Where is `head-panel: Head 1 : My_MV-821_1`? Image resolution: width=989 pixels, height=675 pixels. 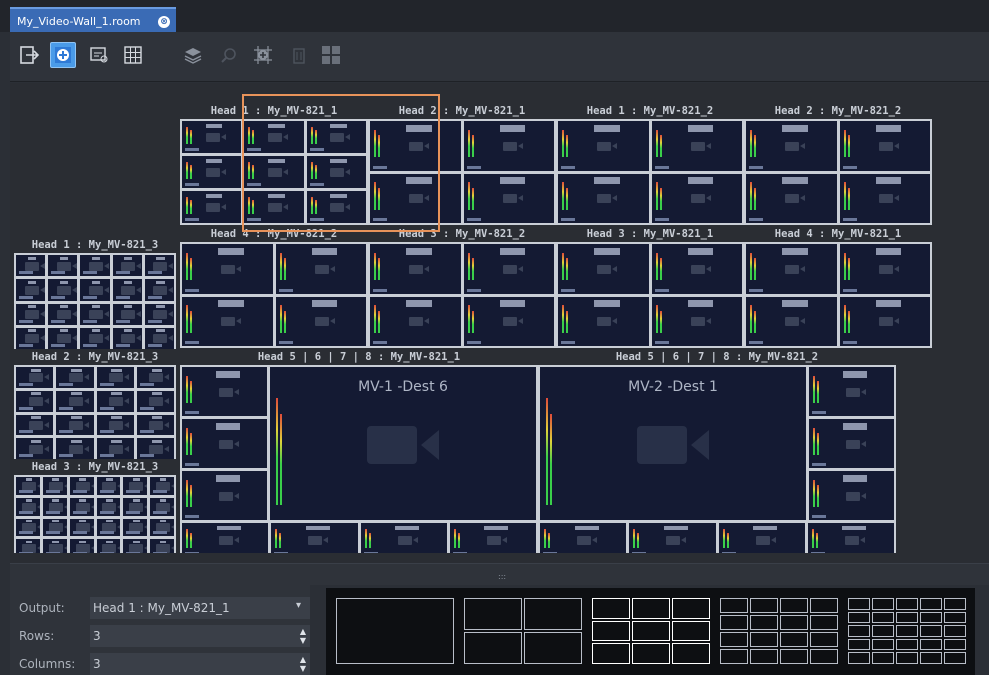 head-panel: Head 1 : My_MV-821_1 is located at coordinates (274, 164).